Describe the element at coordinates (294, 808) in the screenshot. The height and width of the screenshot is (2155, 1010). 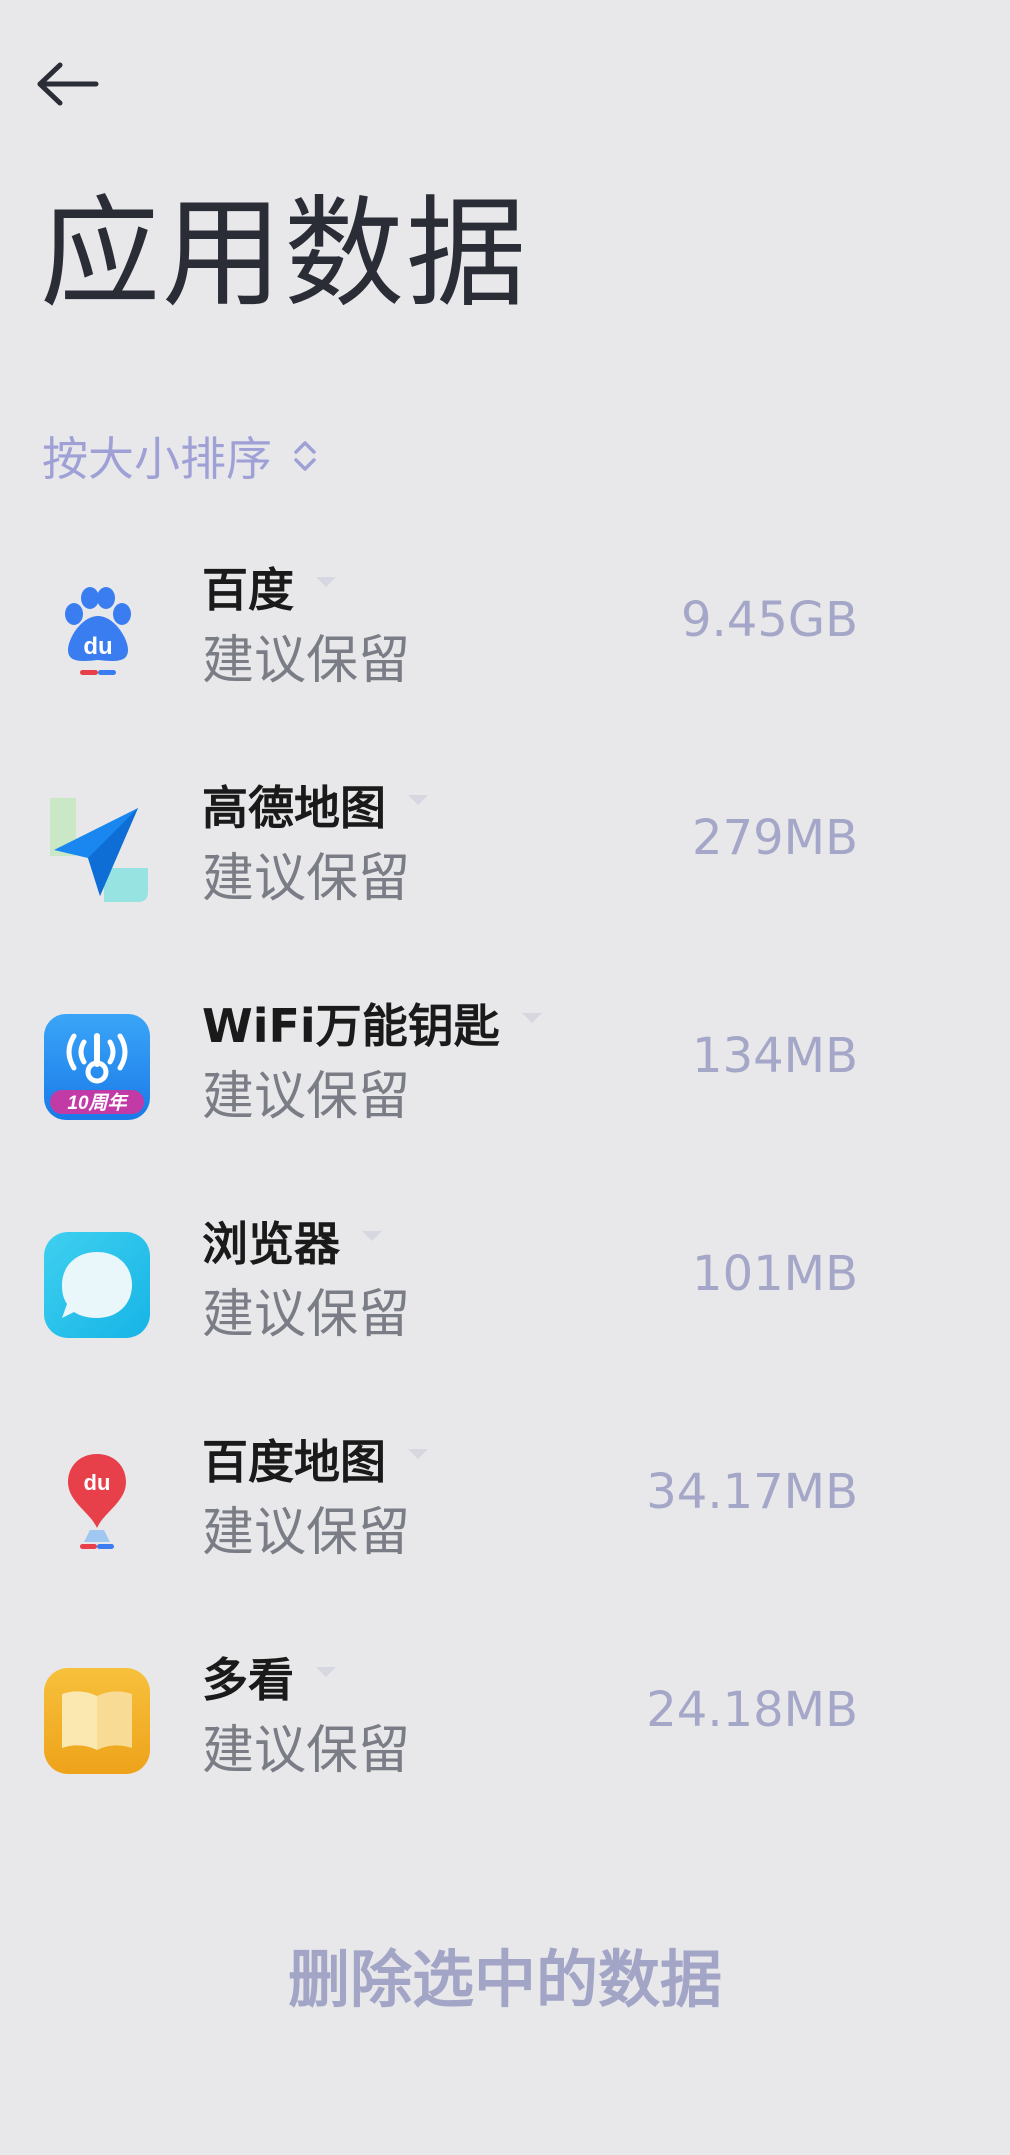
I see `app-name: 高德地图` at that location.